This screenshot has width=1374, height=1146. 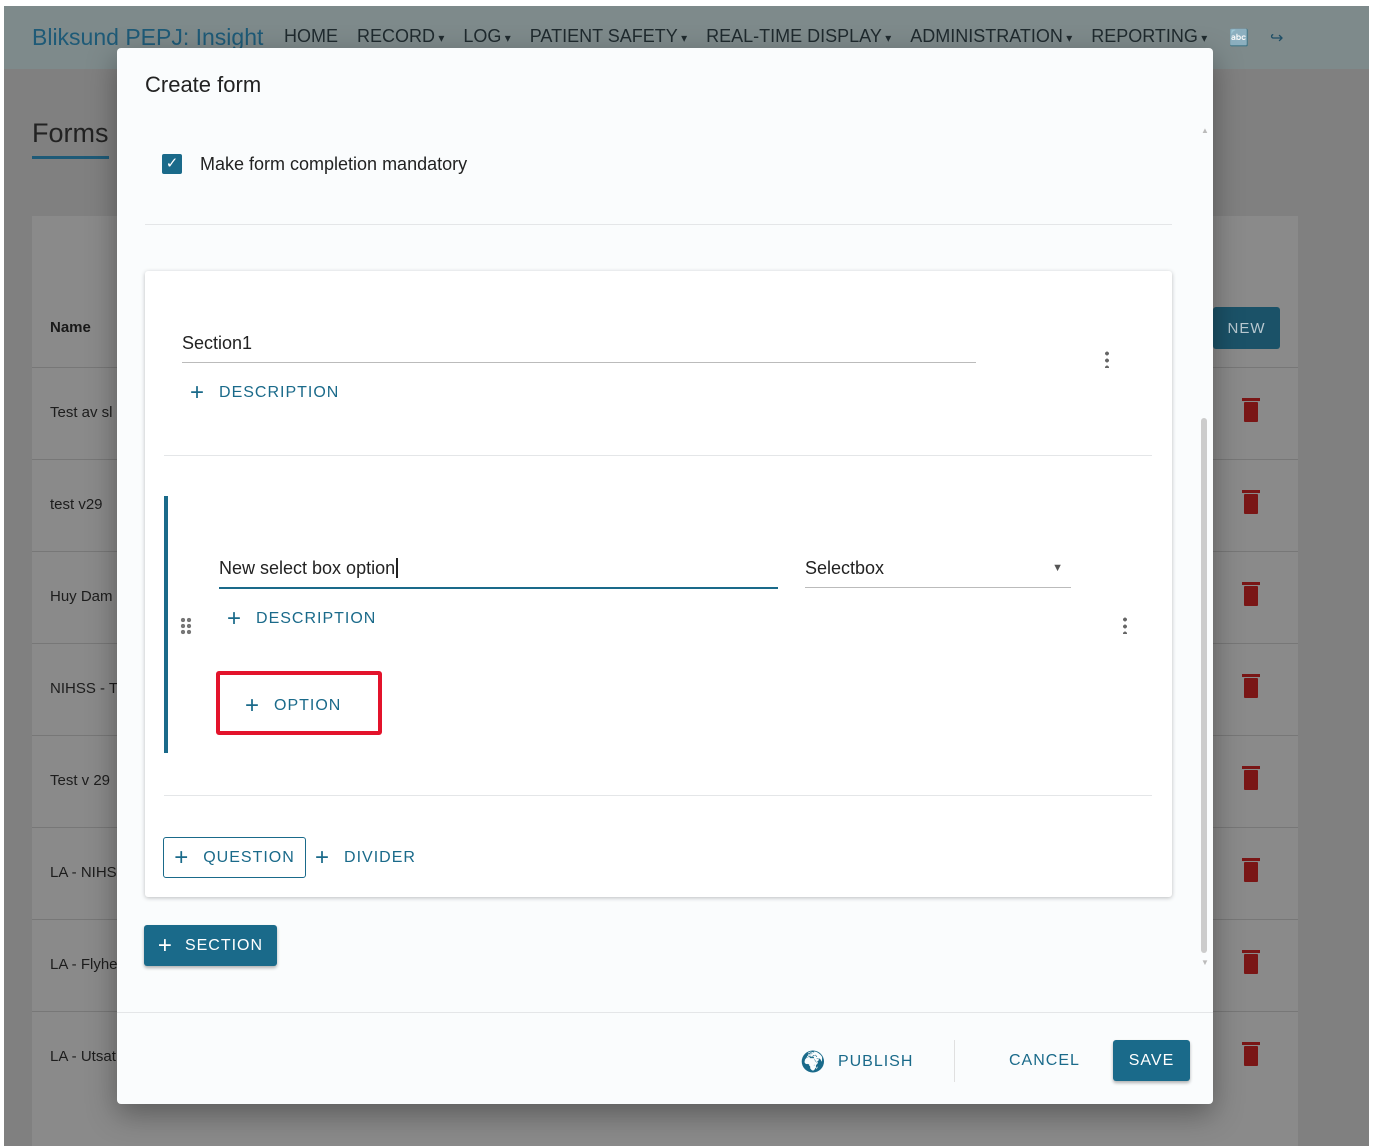 What do you see at coordinates (798, 36) in the screenshot?
I see `nav-real-time-display: REAL-TIME DISPLAY` at bounding box center [798, 36].